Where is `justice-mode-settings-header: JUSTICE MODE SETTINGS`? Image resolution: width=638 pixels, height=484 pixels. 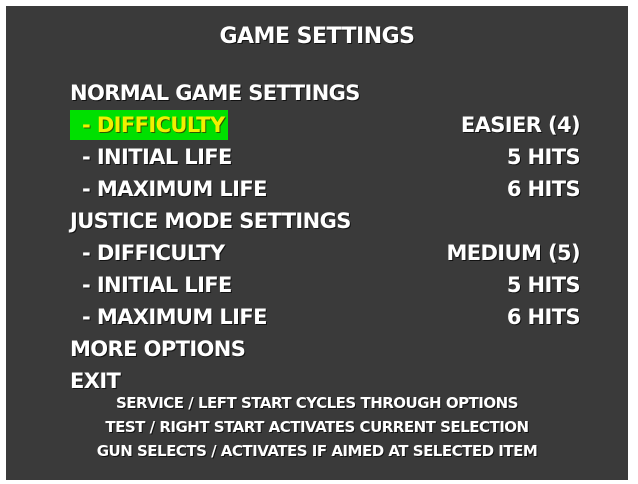
justice-mode-settings-header: JUSTICE MODE SETTINGS is located at coordinates (317, 221).